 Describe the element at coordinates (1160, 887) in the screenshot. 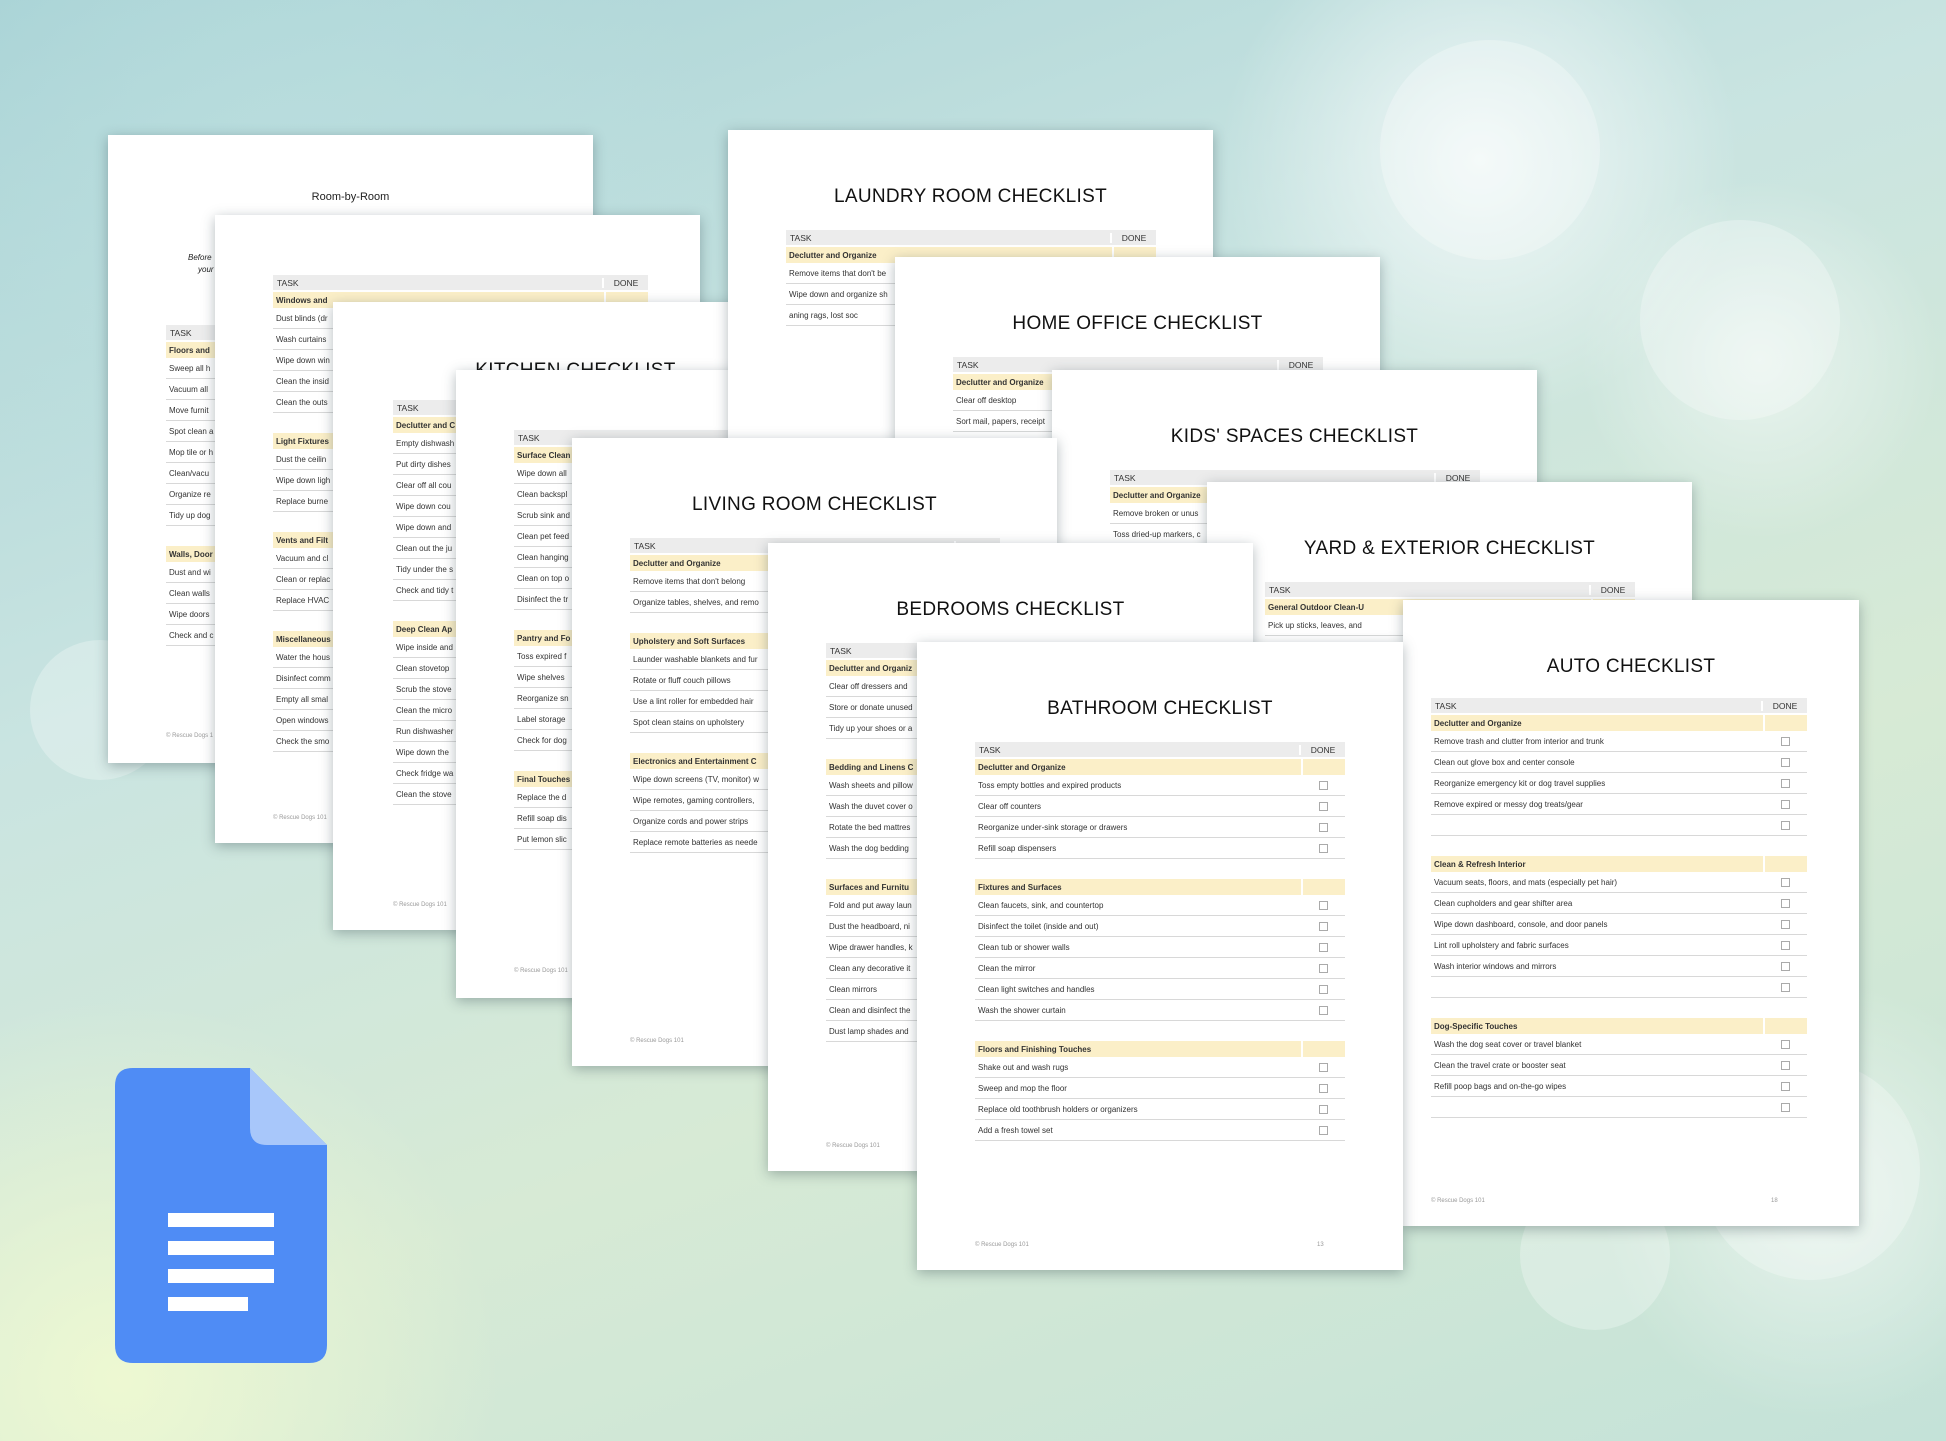

I see `section-header: Fixtures and Surfaces` at that location.